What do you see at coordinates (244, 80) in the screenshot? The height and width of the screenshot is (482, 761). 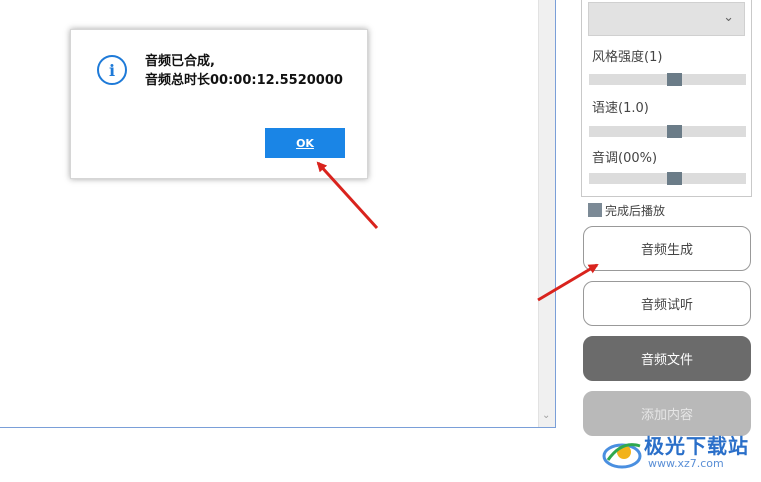 I see `dialog-message-line2: 音频总时长00:00:12.5520000` at bounding box center [244, 80].